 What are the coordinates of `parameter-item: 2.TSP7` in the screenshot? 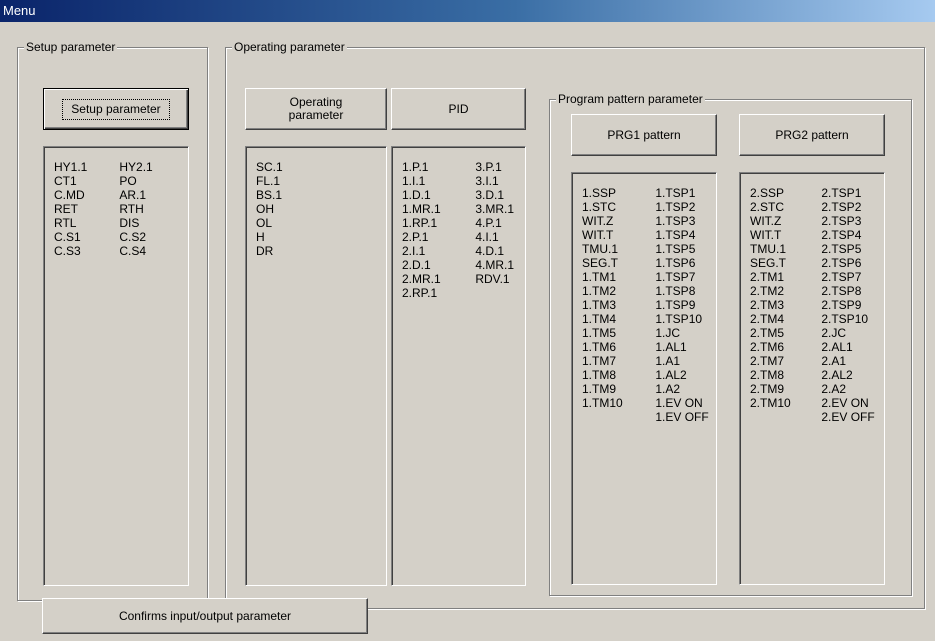 It's located at (841, 277).